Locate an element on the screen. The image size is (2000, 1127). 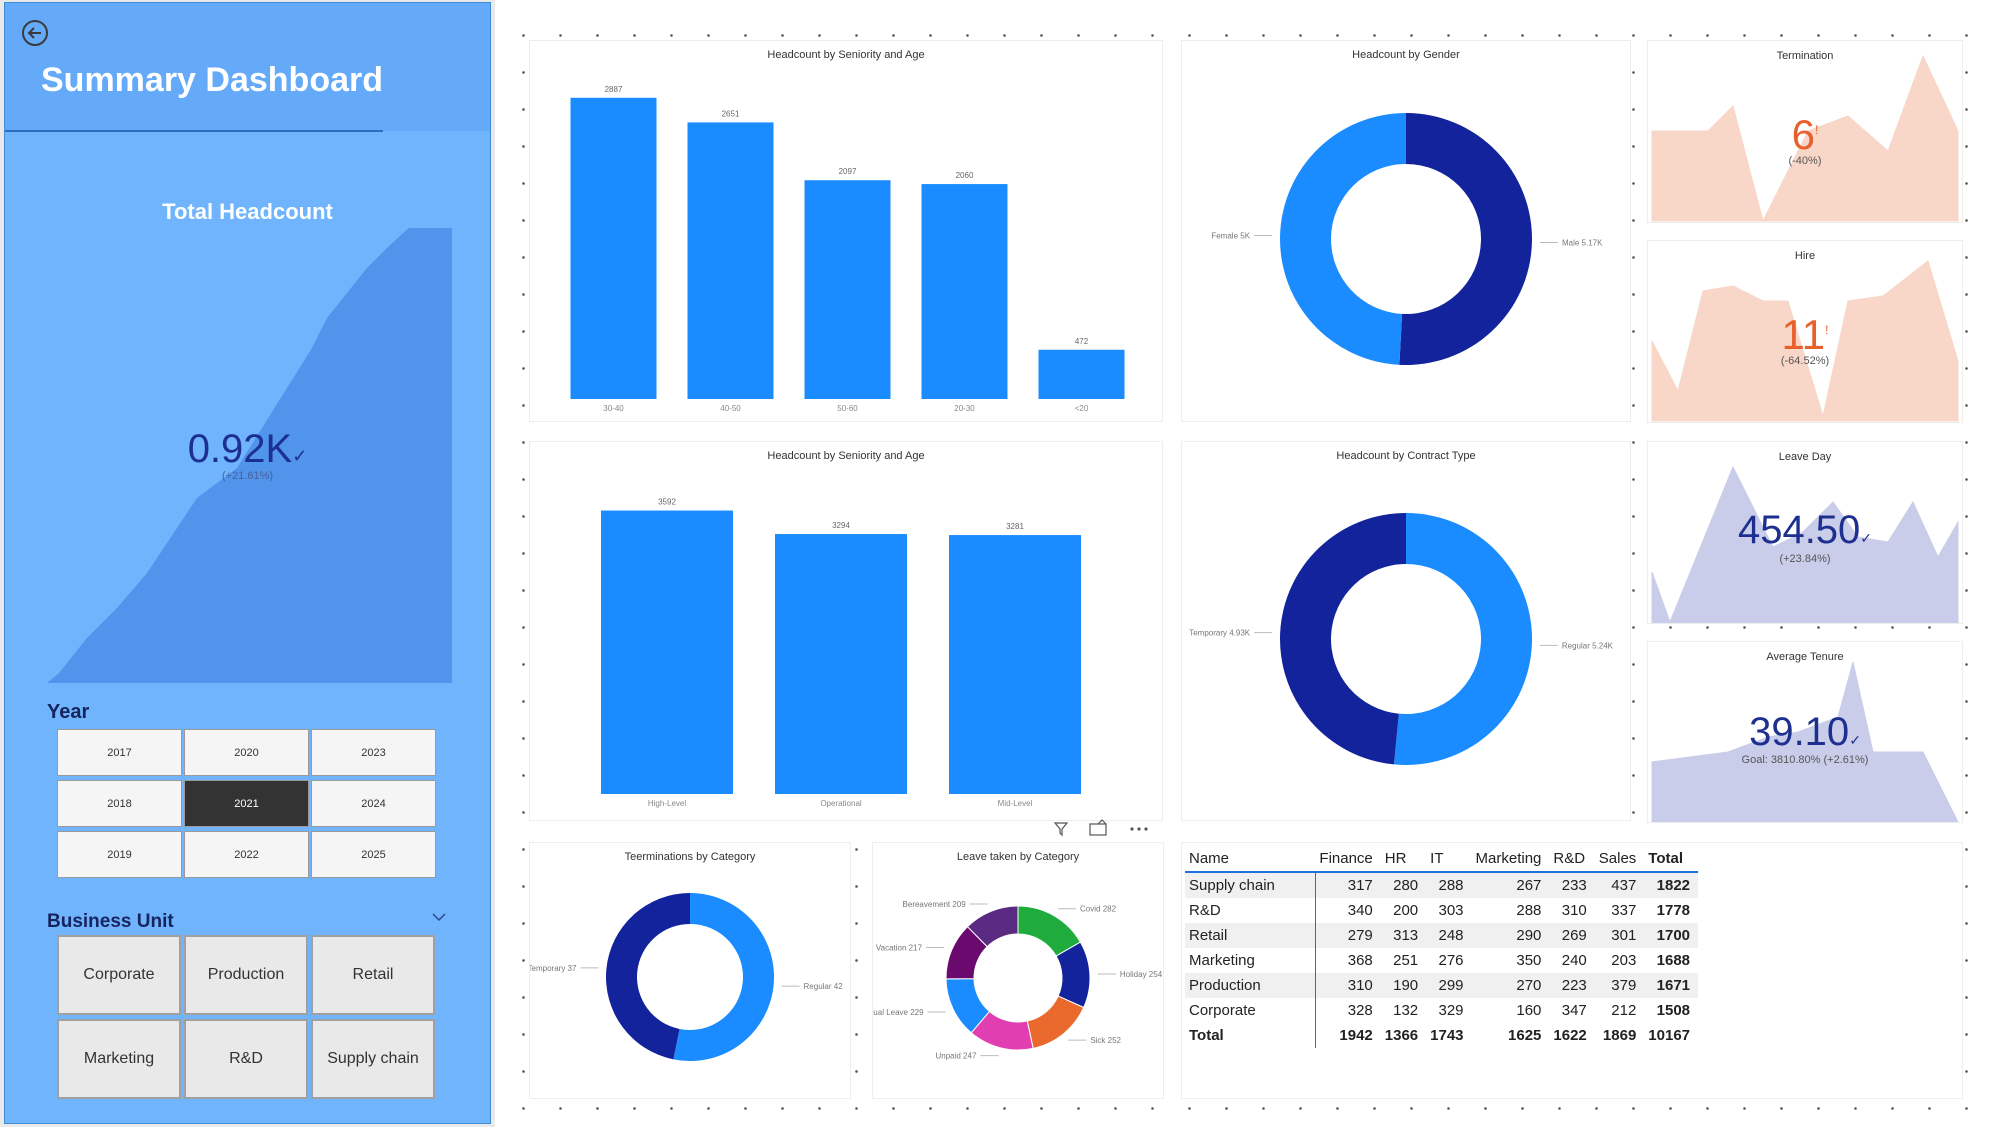
table-cell: 270 is located at coordinates (1510, 985).